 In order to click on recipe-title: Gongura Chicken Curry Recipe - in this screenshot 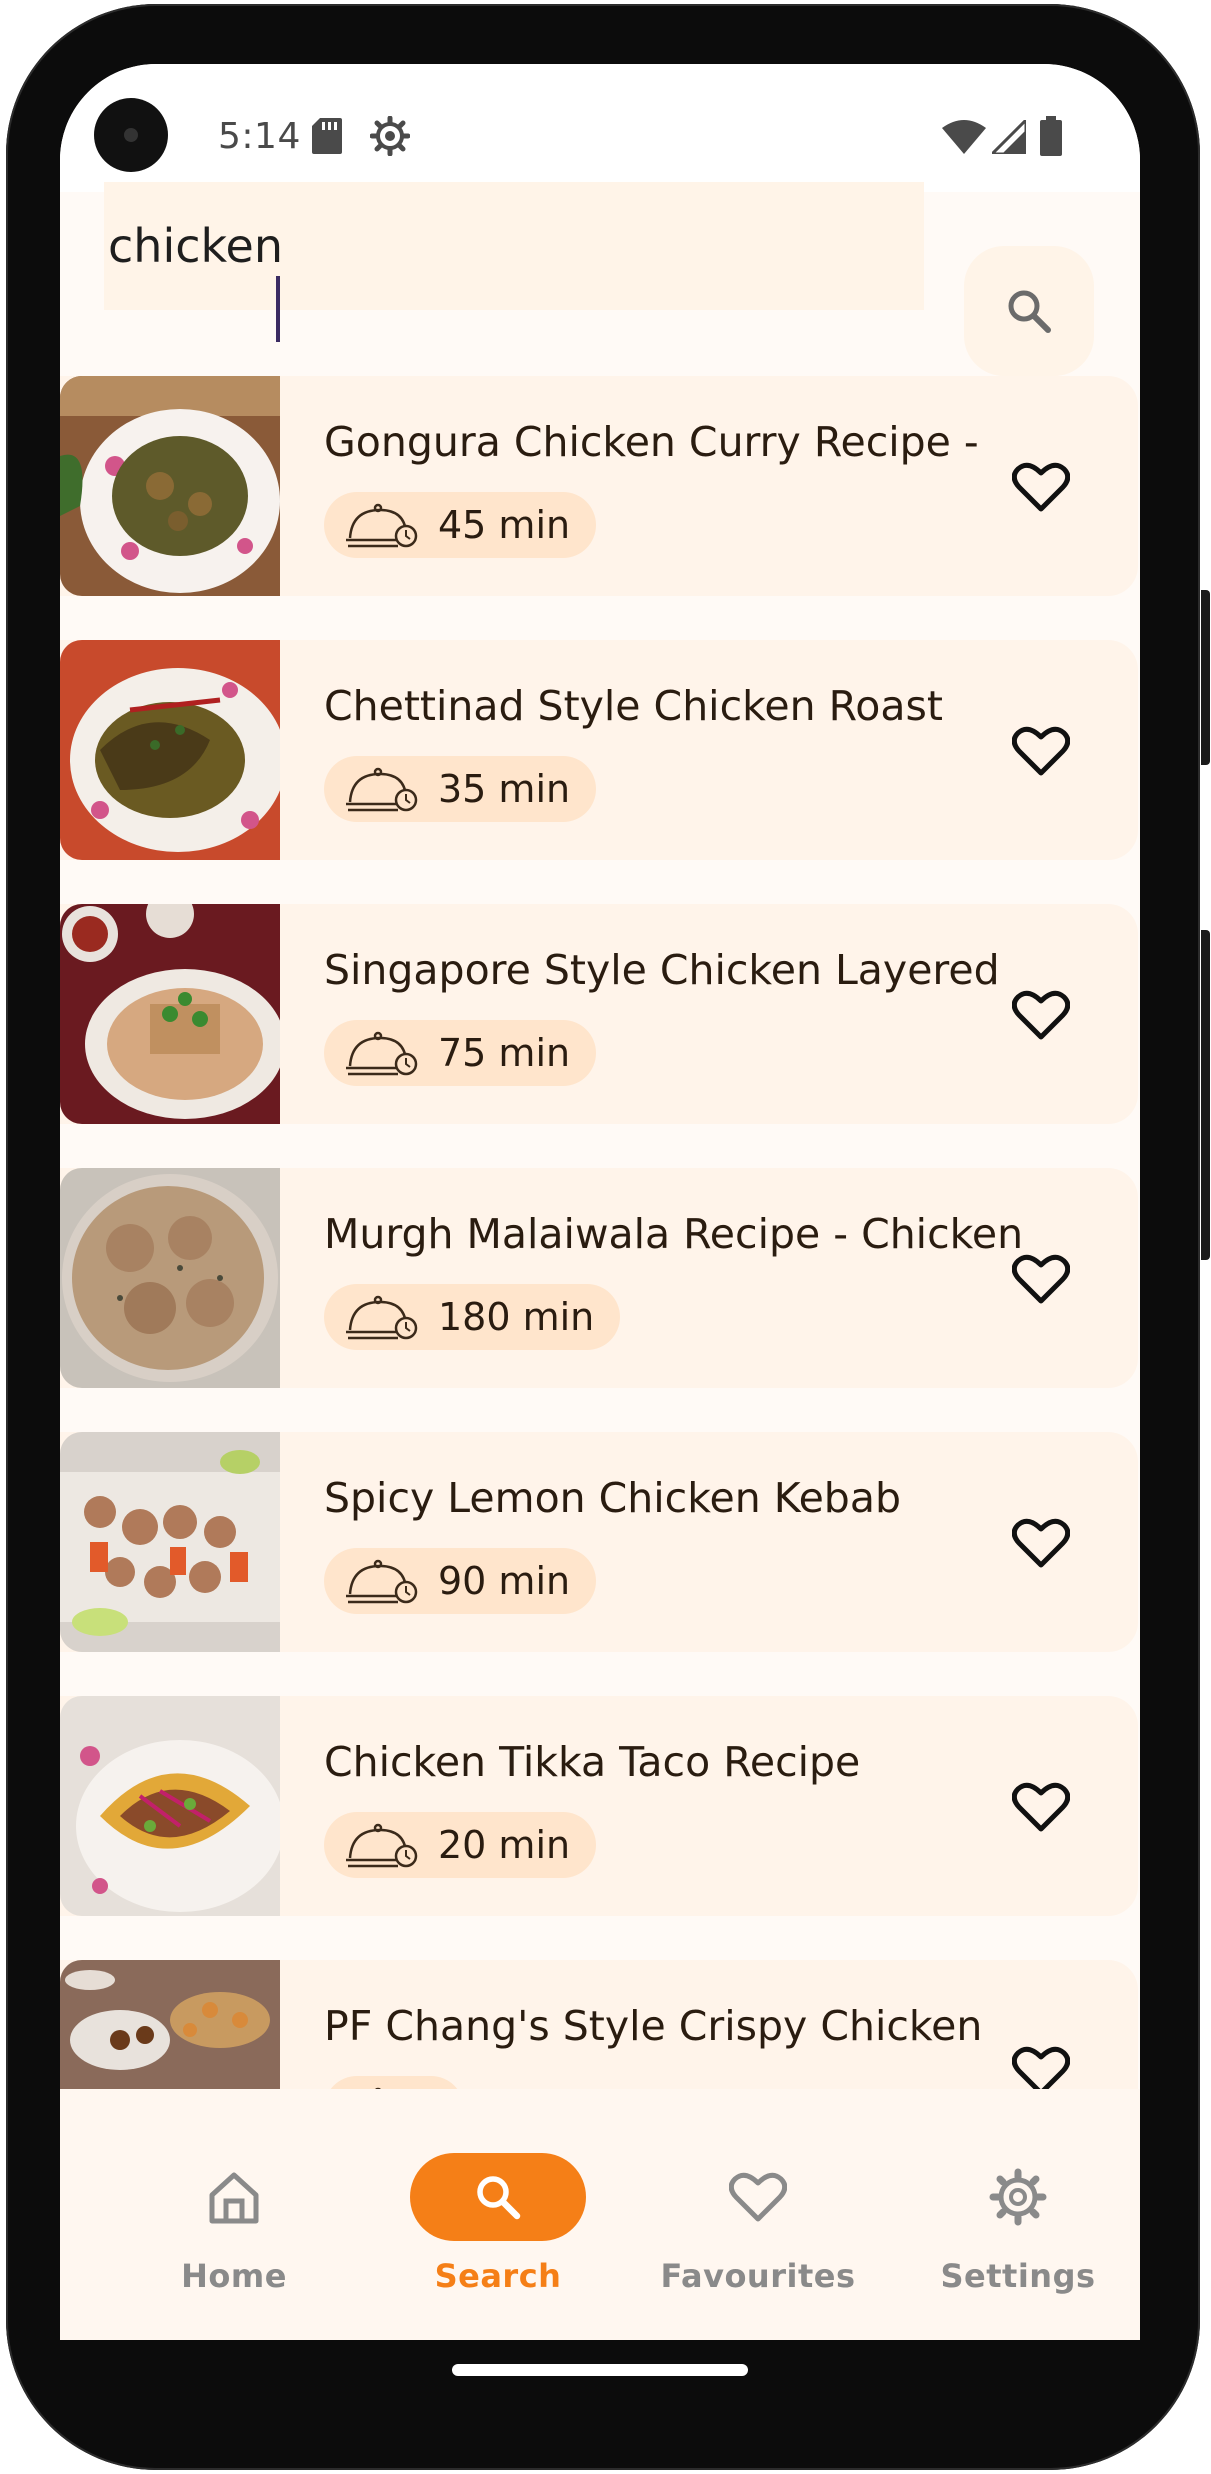, I will do `click(651, 442)`.